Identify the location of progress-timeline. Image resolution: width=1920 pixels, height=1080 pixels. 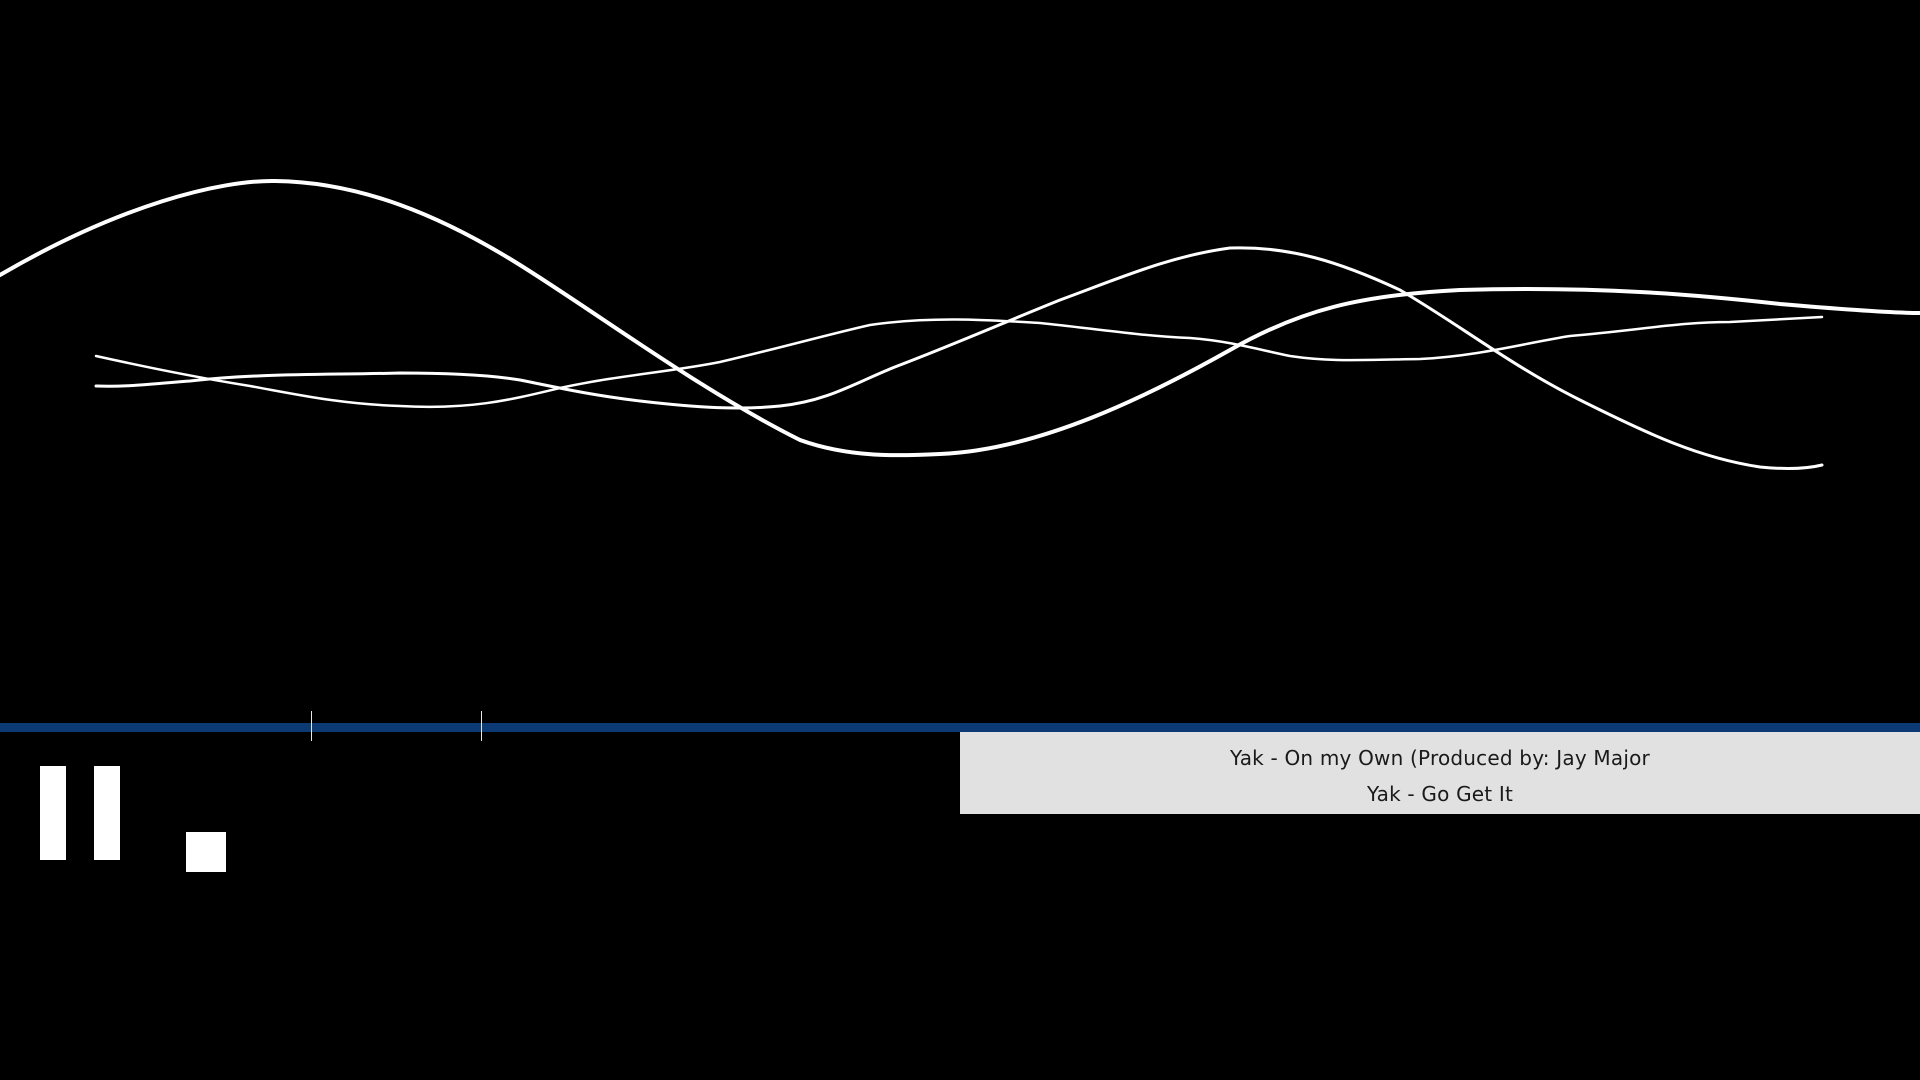
(960, 726).